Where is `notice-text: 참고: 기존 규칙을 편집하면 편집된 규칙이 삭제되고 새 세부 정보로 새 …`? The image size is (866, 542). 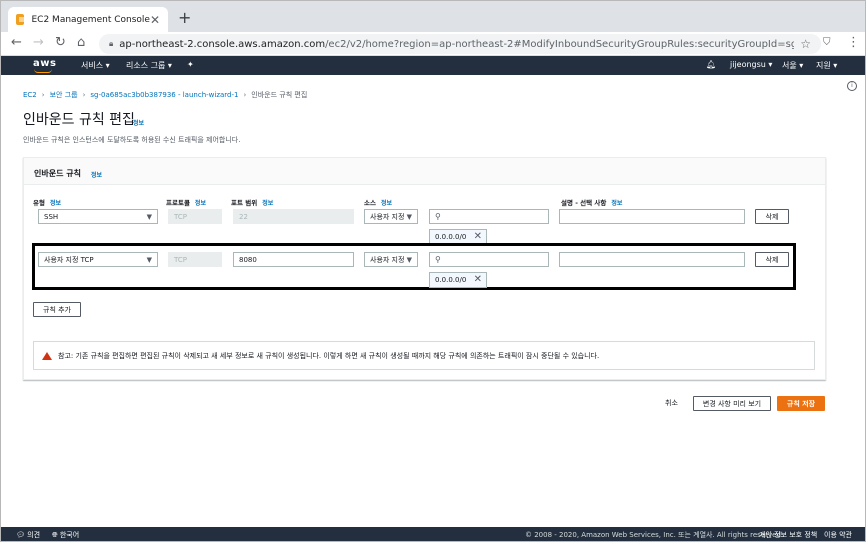
notice-text: 참고: 기존 규칙을 편집하면 편집된 규칙이 삭제되고 새 세부 정보로 새 … is located at coordinates (329, 355).